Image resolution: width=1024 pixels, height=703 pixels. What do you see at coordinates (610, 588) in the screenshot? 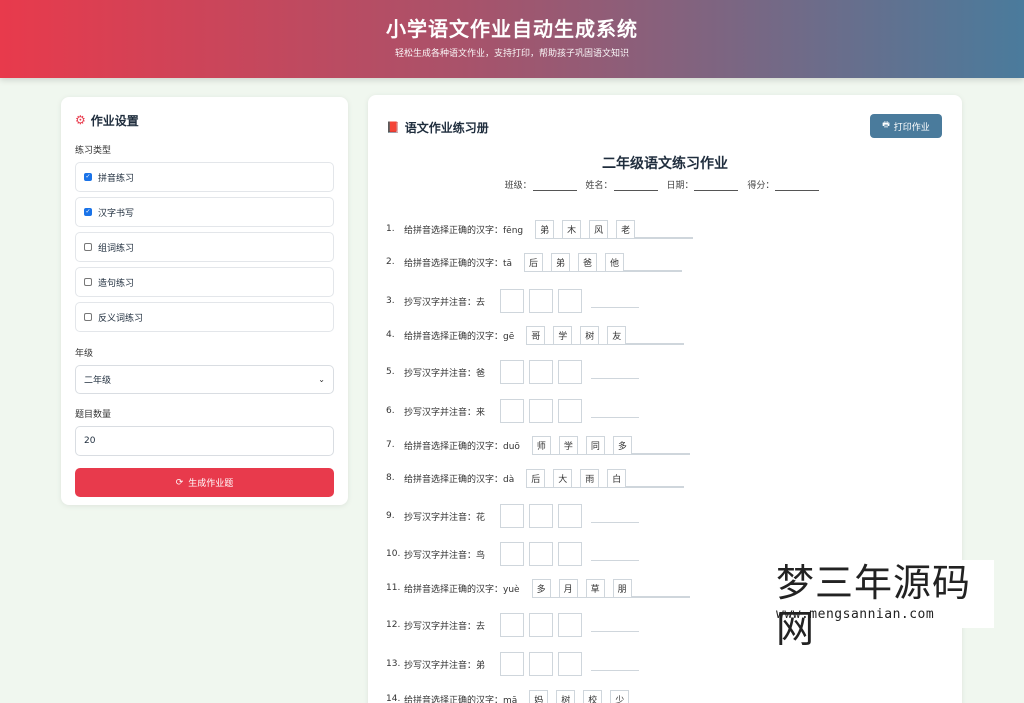
I see `choice-group: 多月草朋` at bounding box center [610, 588].